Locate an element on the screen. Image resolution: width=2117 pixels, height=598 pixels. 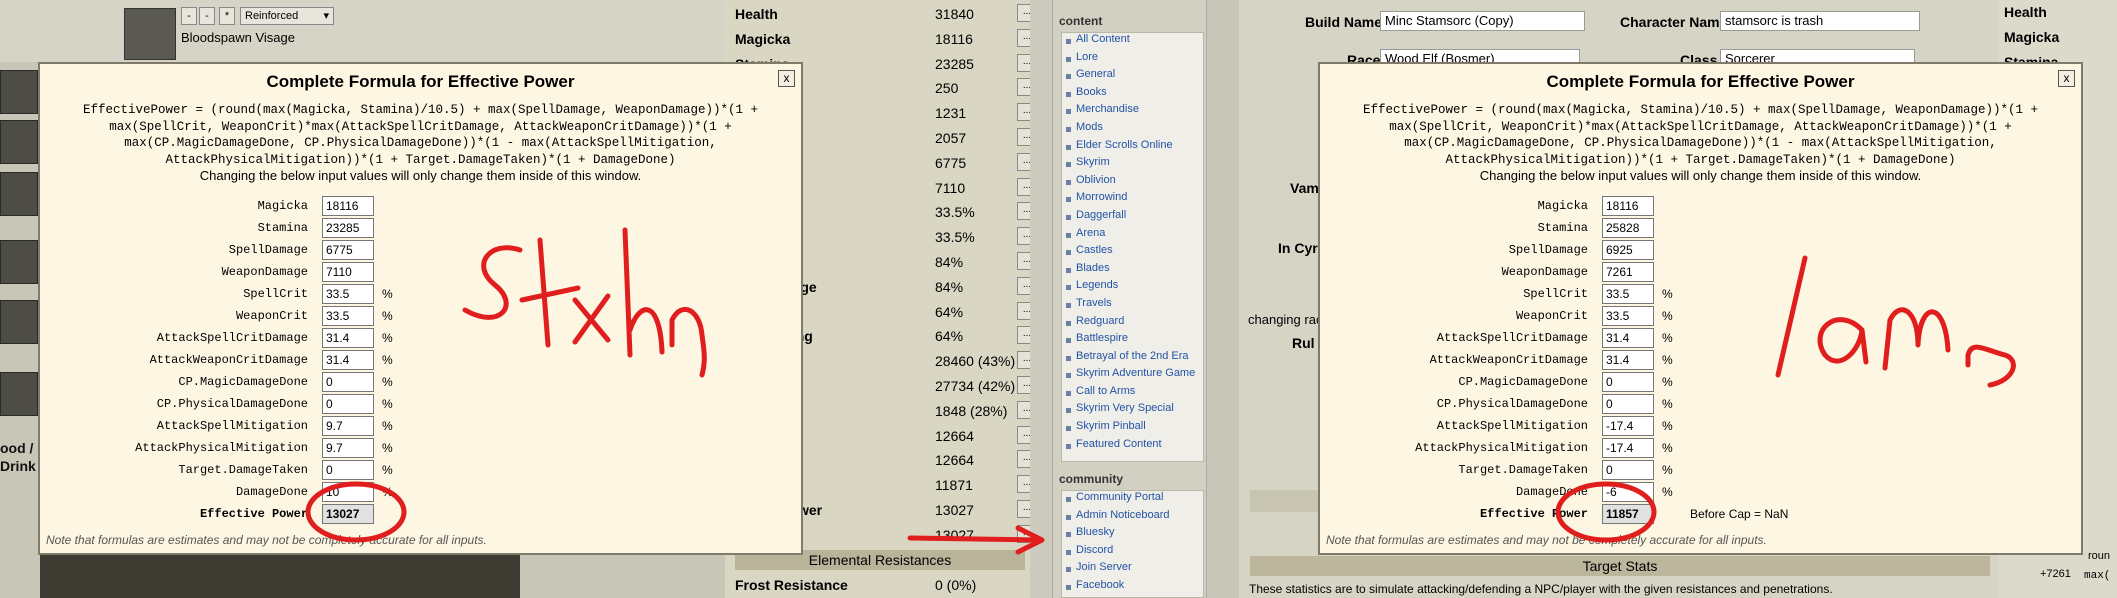
wiki-link: All Content is located at coordinates (1132, 42).